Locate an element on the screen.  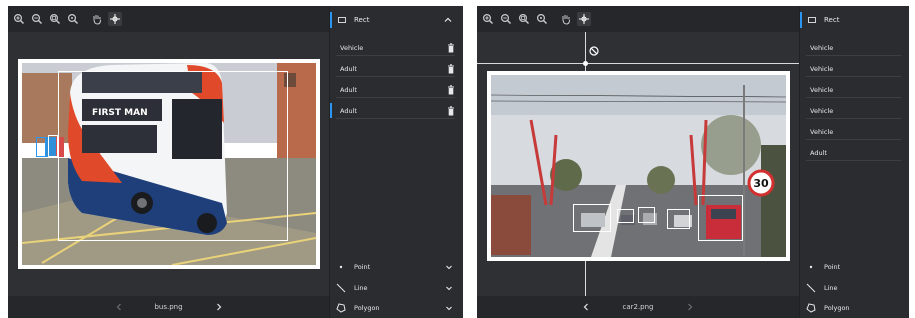
image-nav-bar: car2.png is located at coordinates (638, 307).